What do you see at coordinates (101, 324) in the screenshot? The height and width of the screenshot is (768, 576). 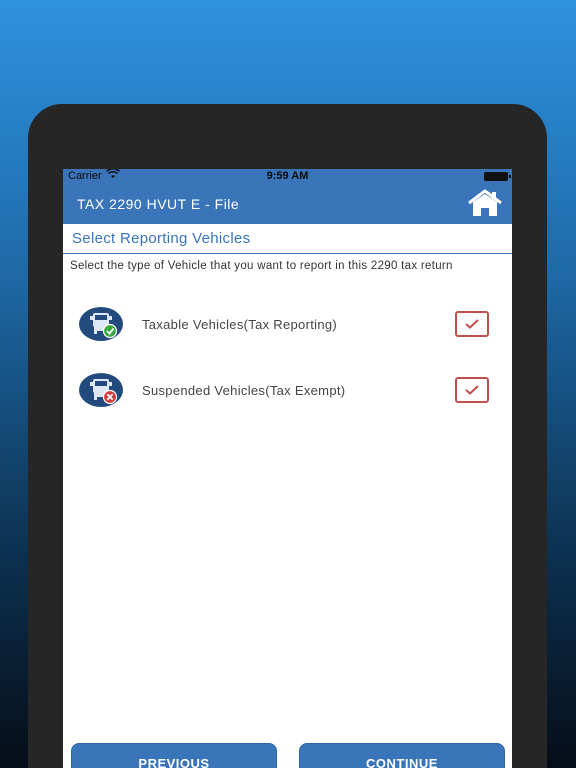 I see `truck-check-icon` at bounding box center [101, 324].